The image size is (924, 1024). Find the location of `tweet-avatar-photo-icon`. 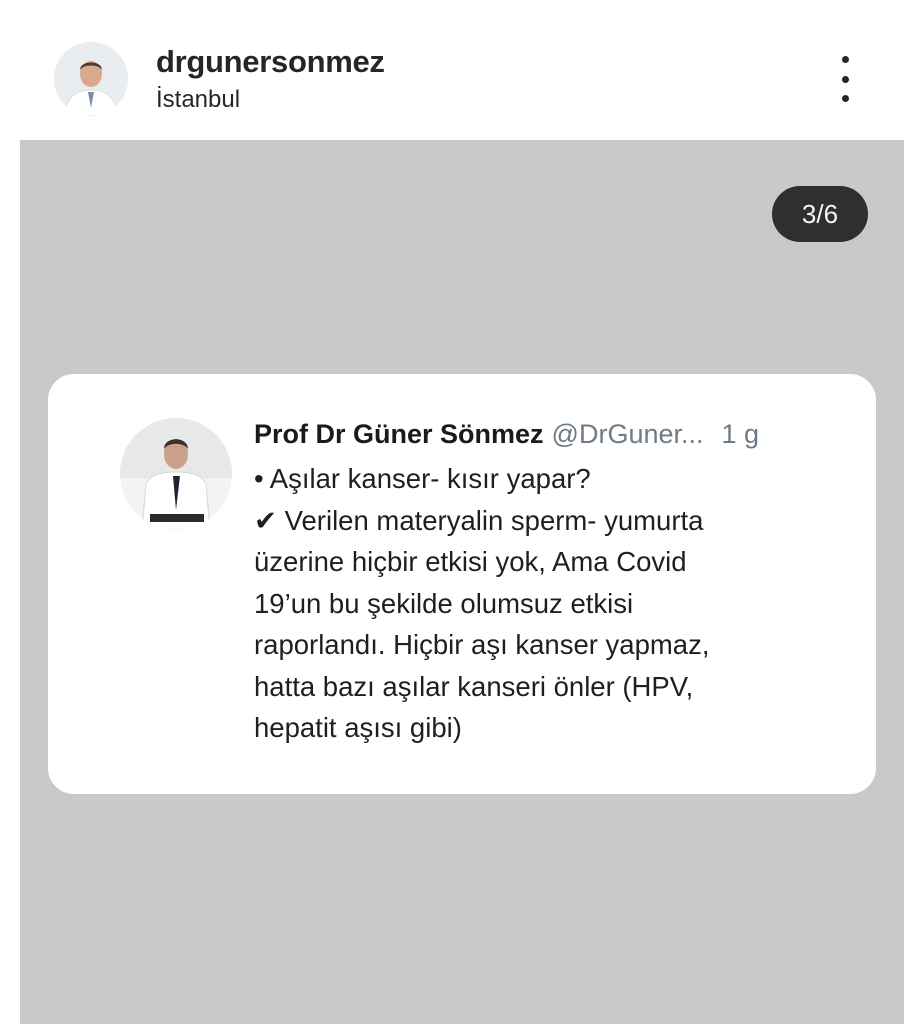

tweet-avatar-photo-icon is located at coordinates (176, 474).